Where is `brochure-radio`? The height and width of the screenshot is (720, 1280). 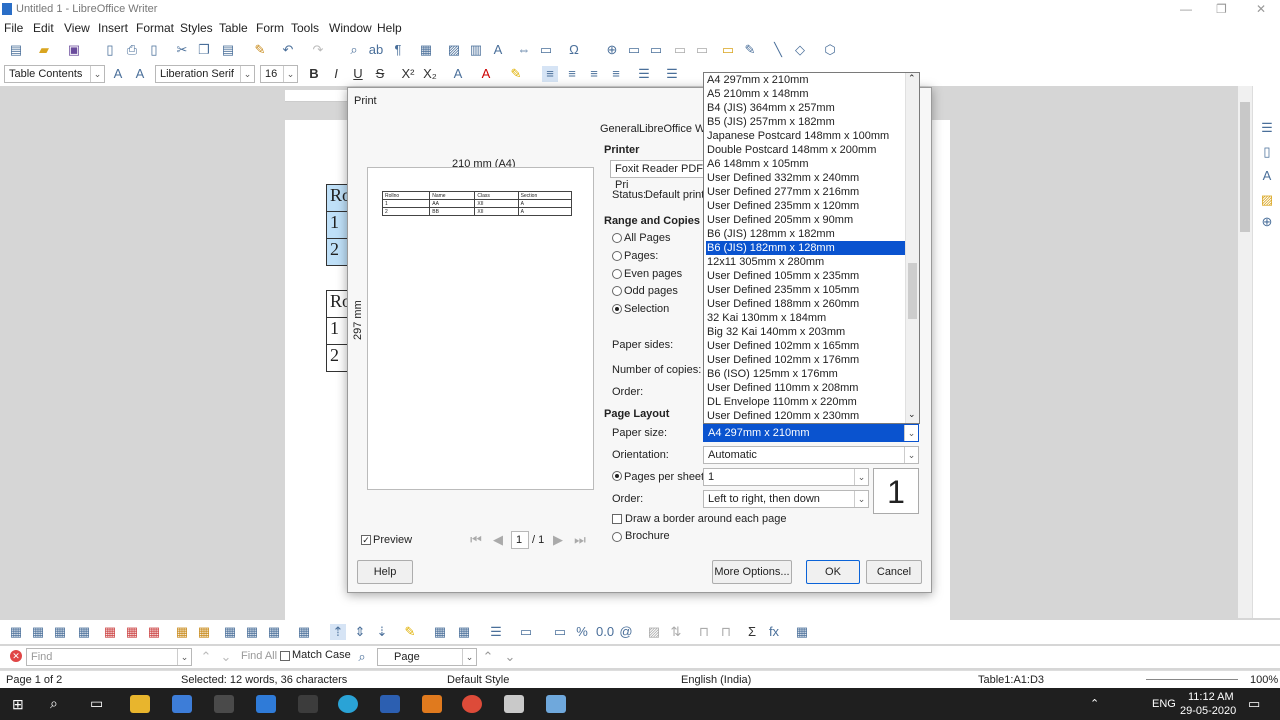
brochure-radio is located at coordinates (617, 537).